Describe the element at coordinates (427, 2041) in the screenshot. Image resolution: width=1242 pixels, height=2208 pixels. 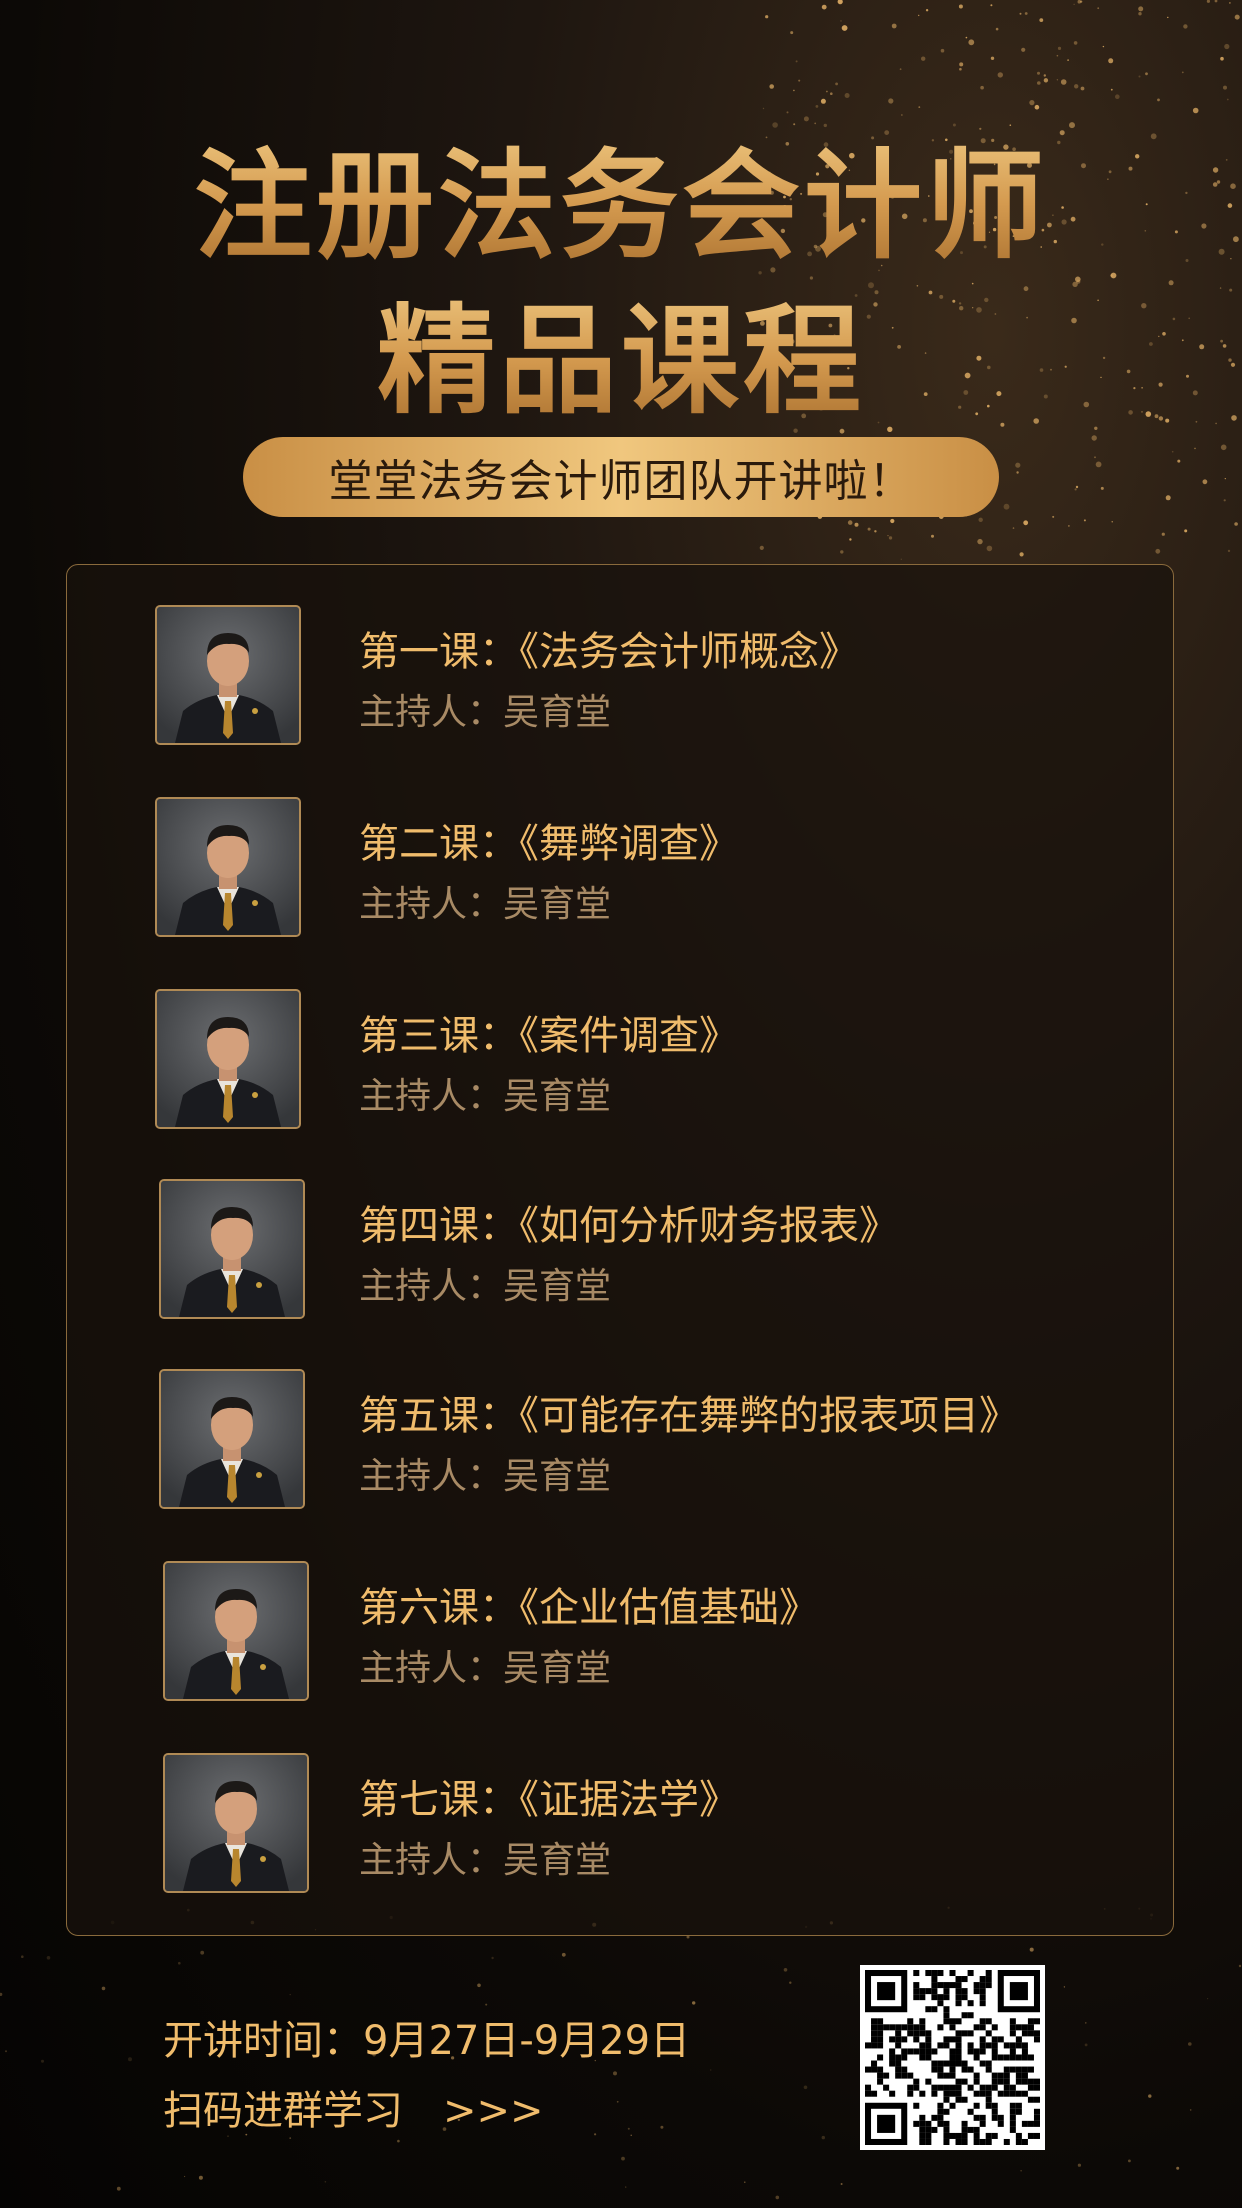
I see `schedule-text: 开讲时间：9月27日-9月29日` at that location.